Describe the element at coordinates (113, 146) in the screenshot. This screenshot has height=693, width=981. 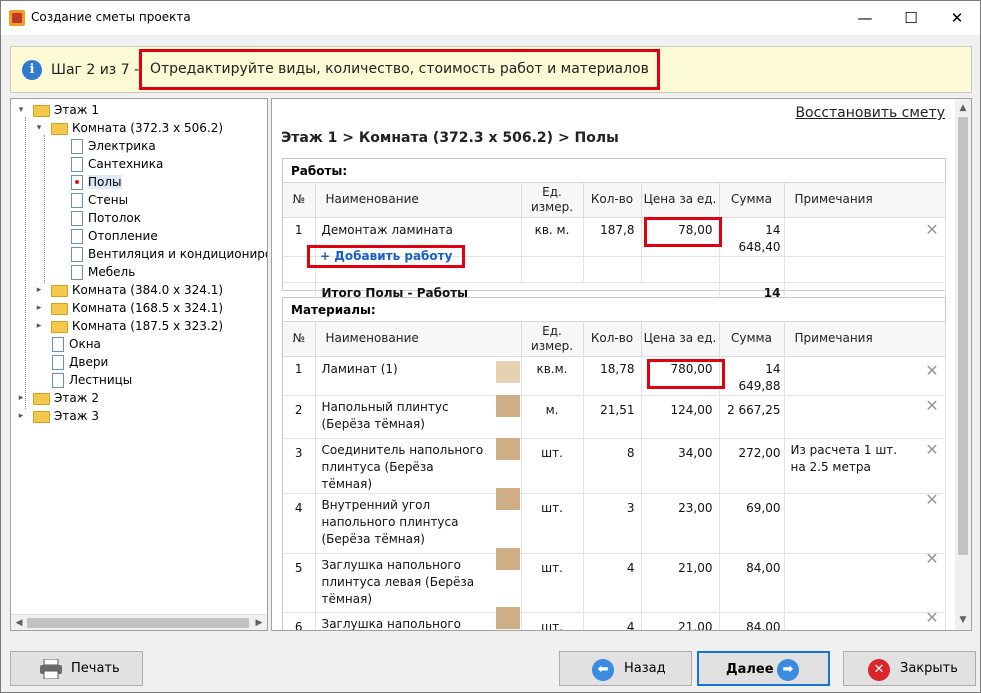
I see `tree-item-electrics: Электрика` at that location.